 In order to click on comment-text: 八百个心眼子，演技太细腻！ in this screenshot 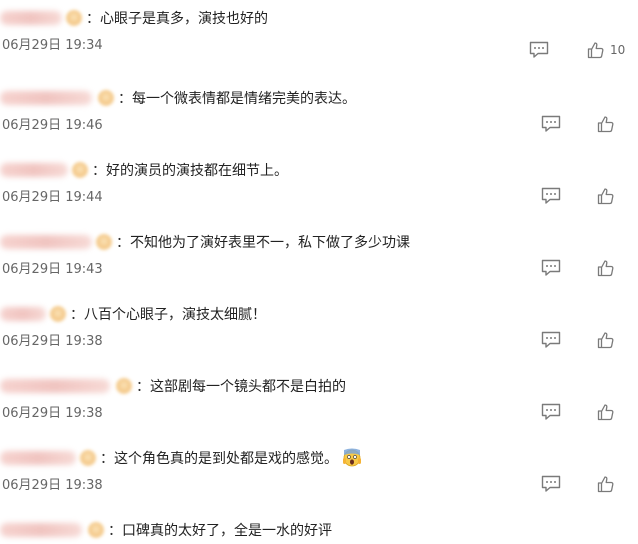, I will do `click(175, 315)`.